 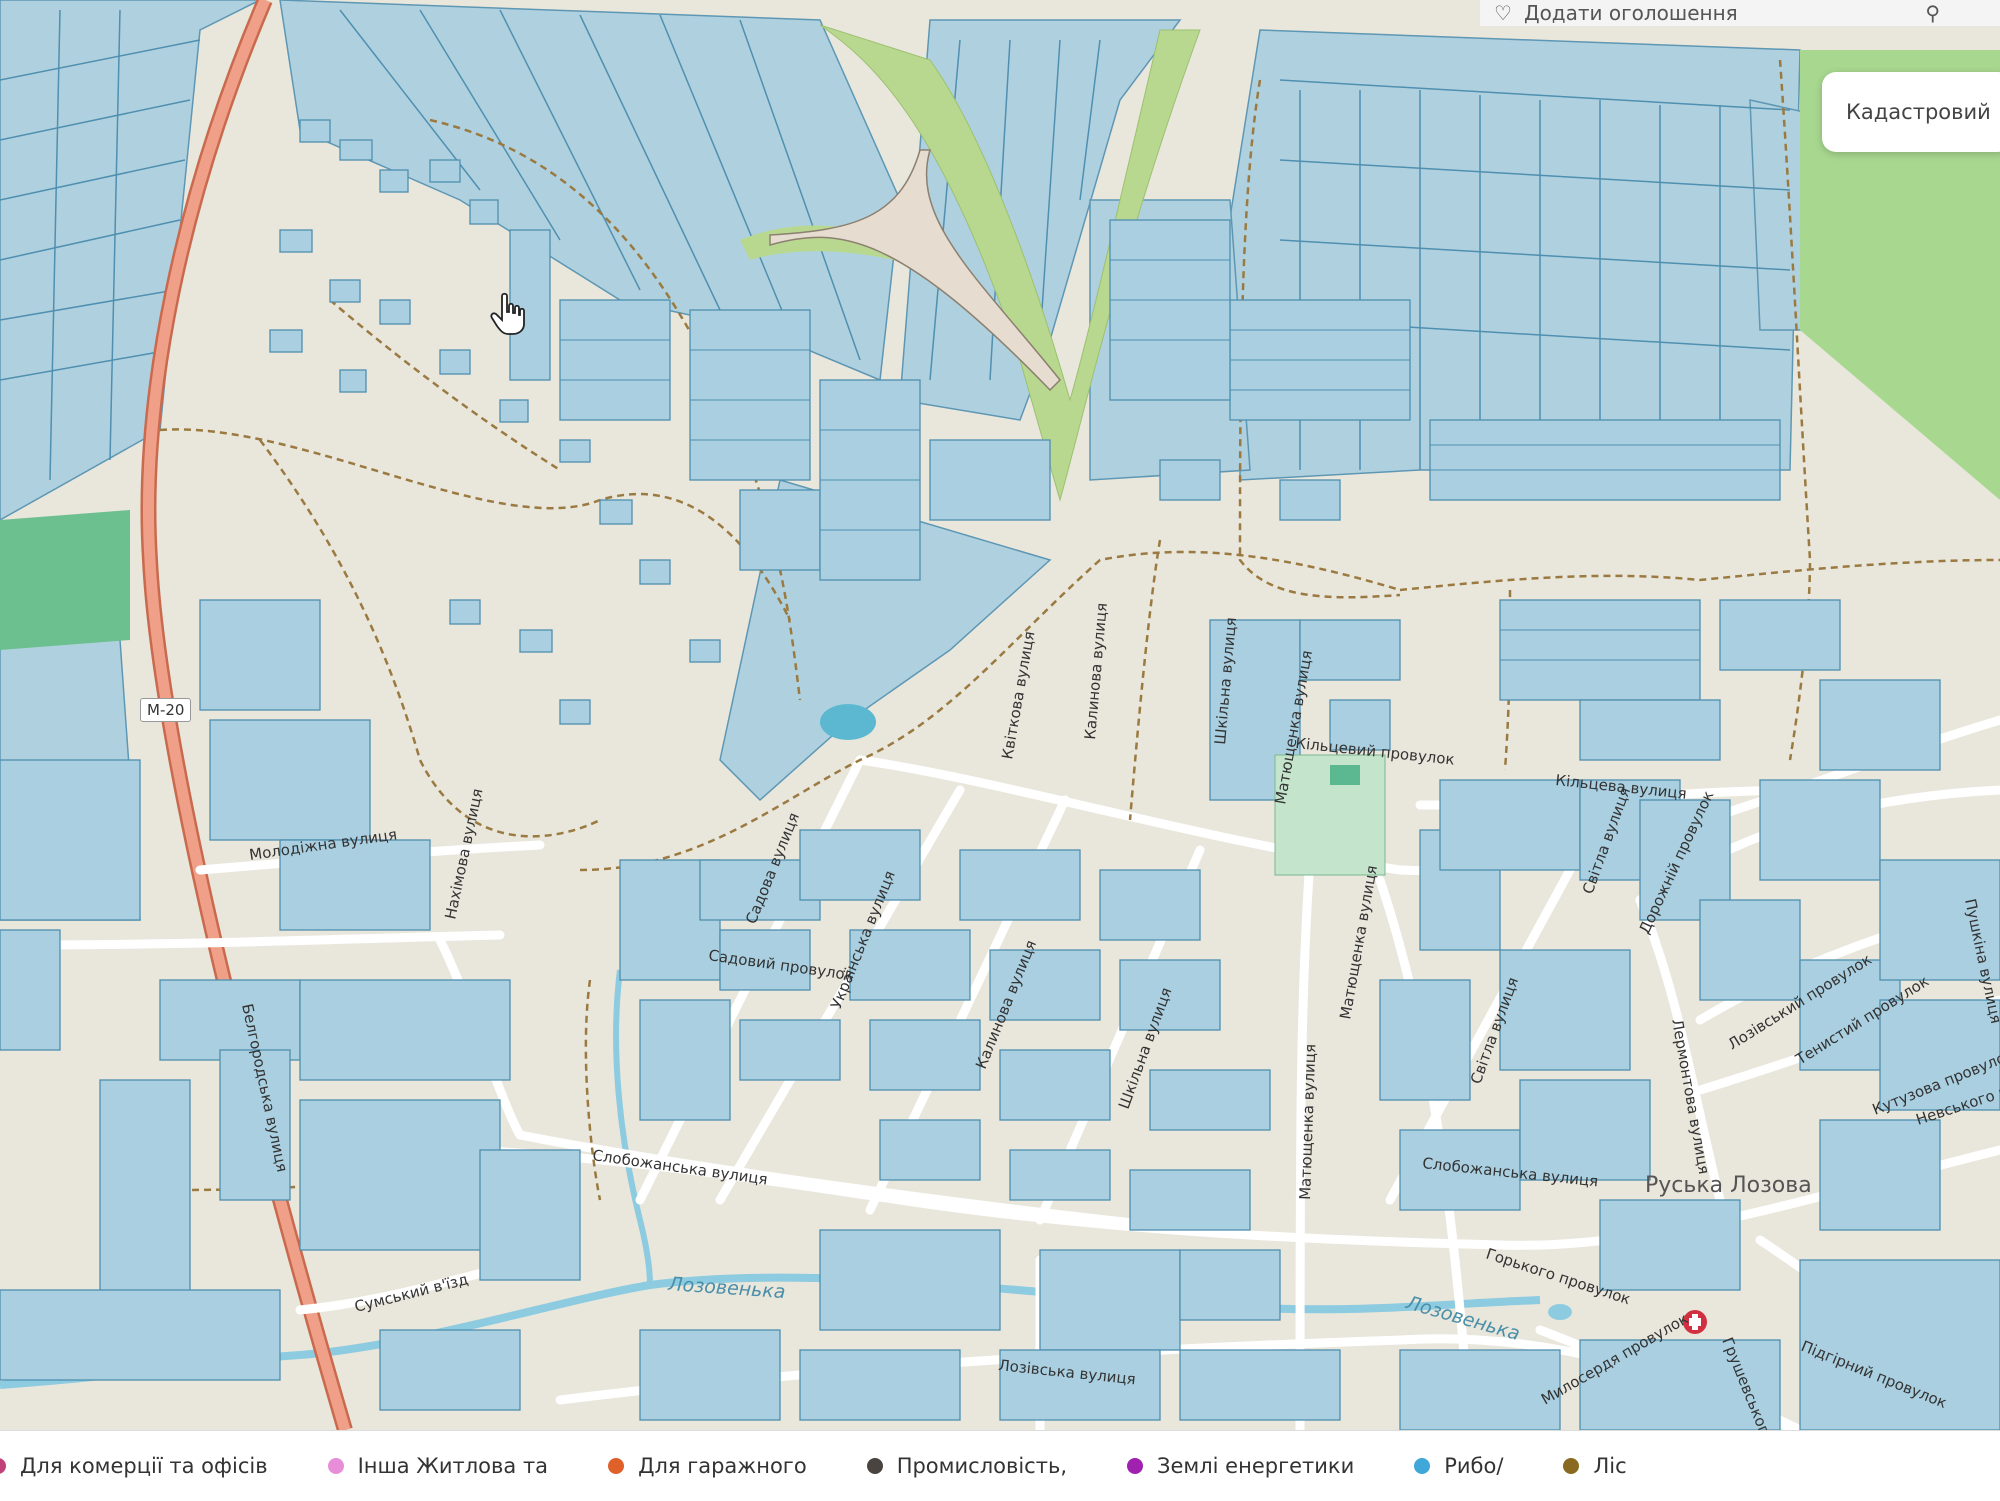 I want to click on legend-item: Для комерції та офісів, so click(x=134, y=1466).